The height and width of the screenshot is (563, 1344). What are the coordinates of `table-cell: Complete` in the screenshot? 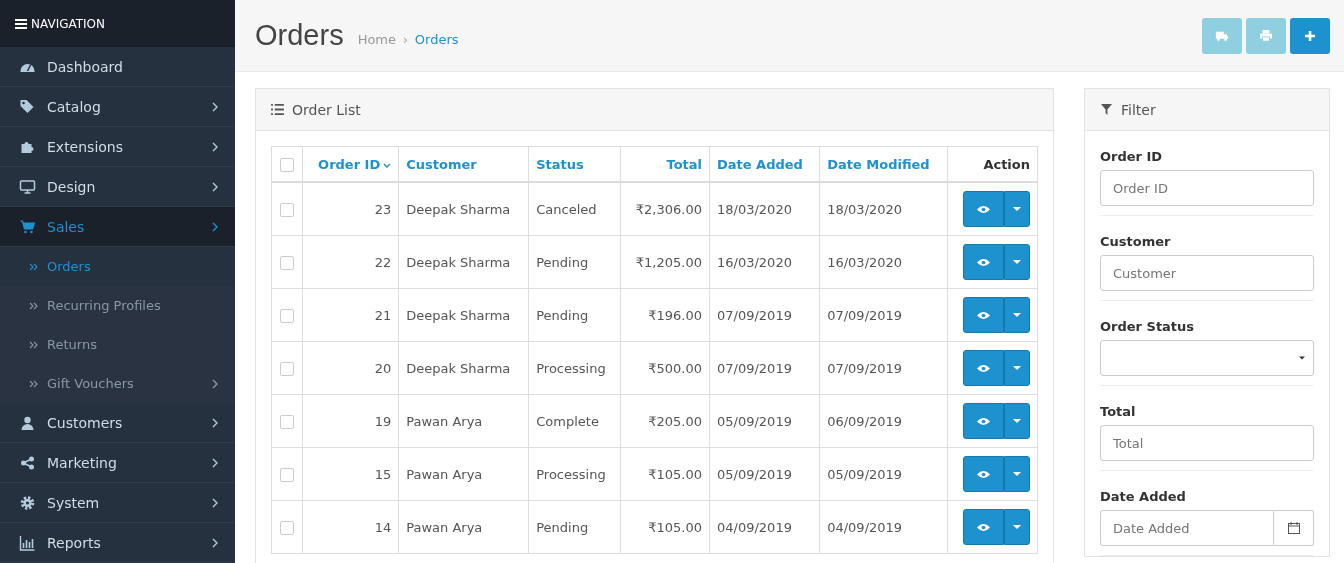 It's located at (567, 421).